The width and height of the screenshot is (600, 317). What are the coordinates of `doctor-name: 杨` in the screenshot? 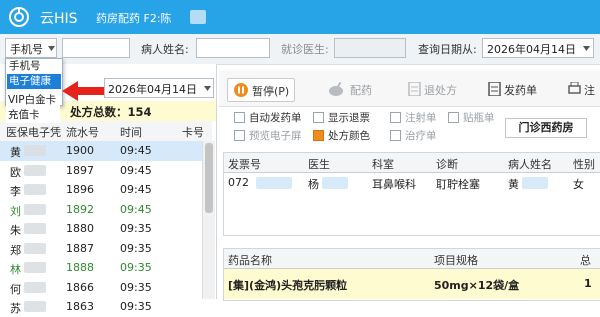 It's located at (313, 184).